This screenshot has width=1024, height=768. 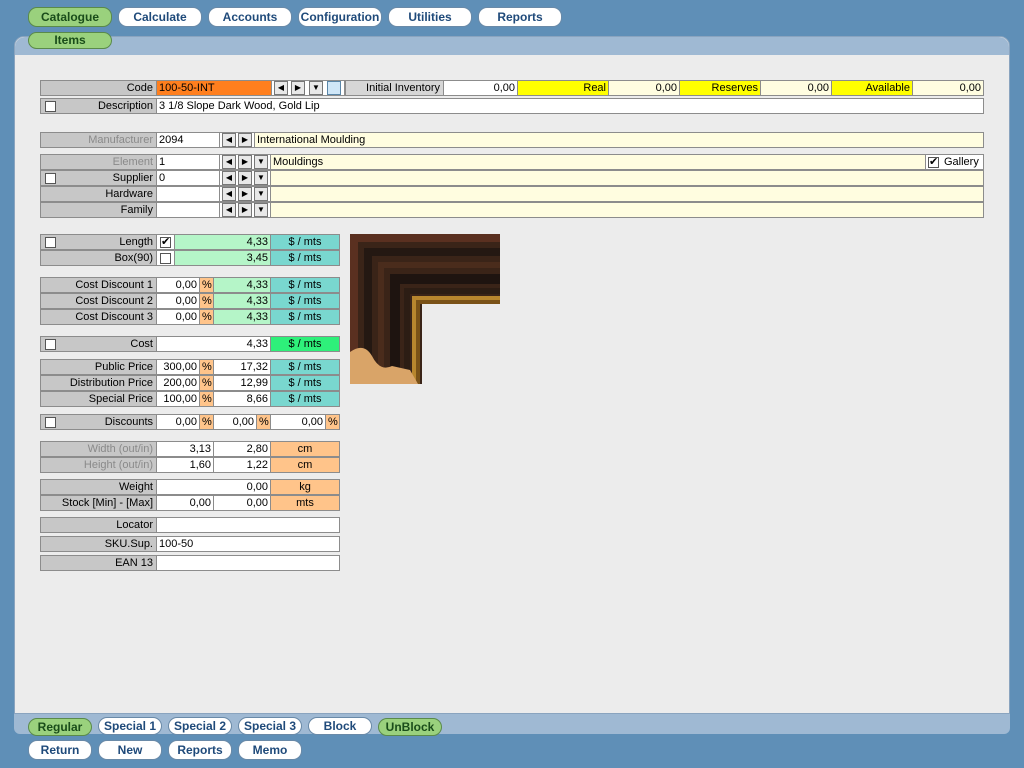 What do you see at coordinates (188, 162) in the screenshot?
I see `element-code-field: 1` at bounding box center [188, 162].